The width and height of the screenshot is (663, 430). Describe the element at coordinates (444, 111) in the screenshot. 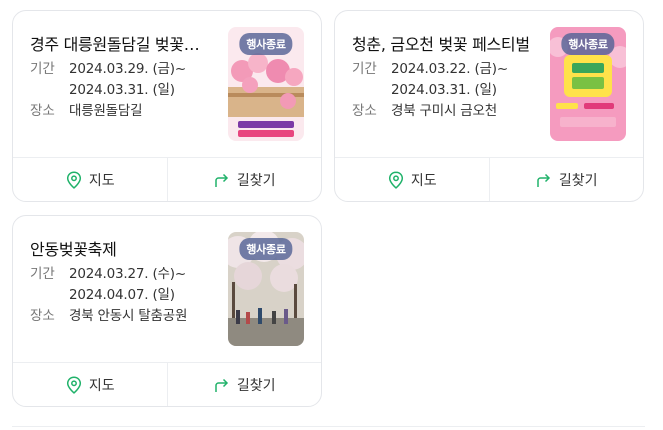

I see `event-place: 경북 구미시 금오천` at that location.